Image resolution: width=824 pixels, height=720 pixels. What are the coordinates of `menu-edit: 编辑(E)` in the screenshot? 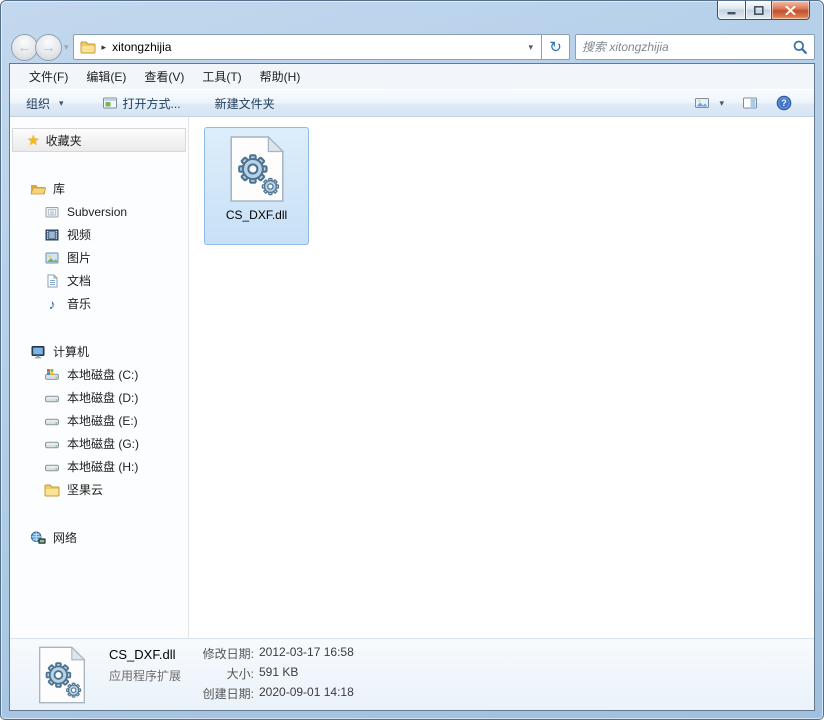 It's located at (106, 76).